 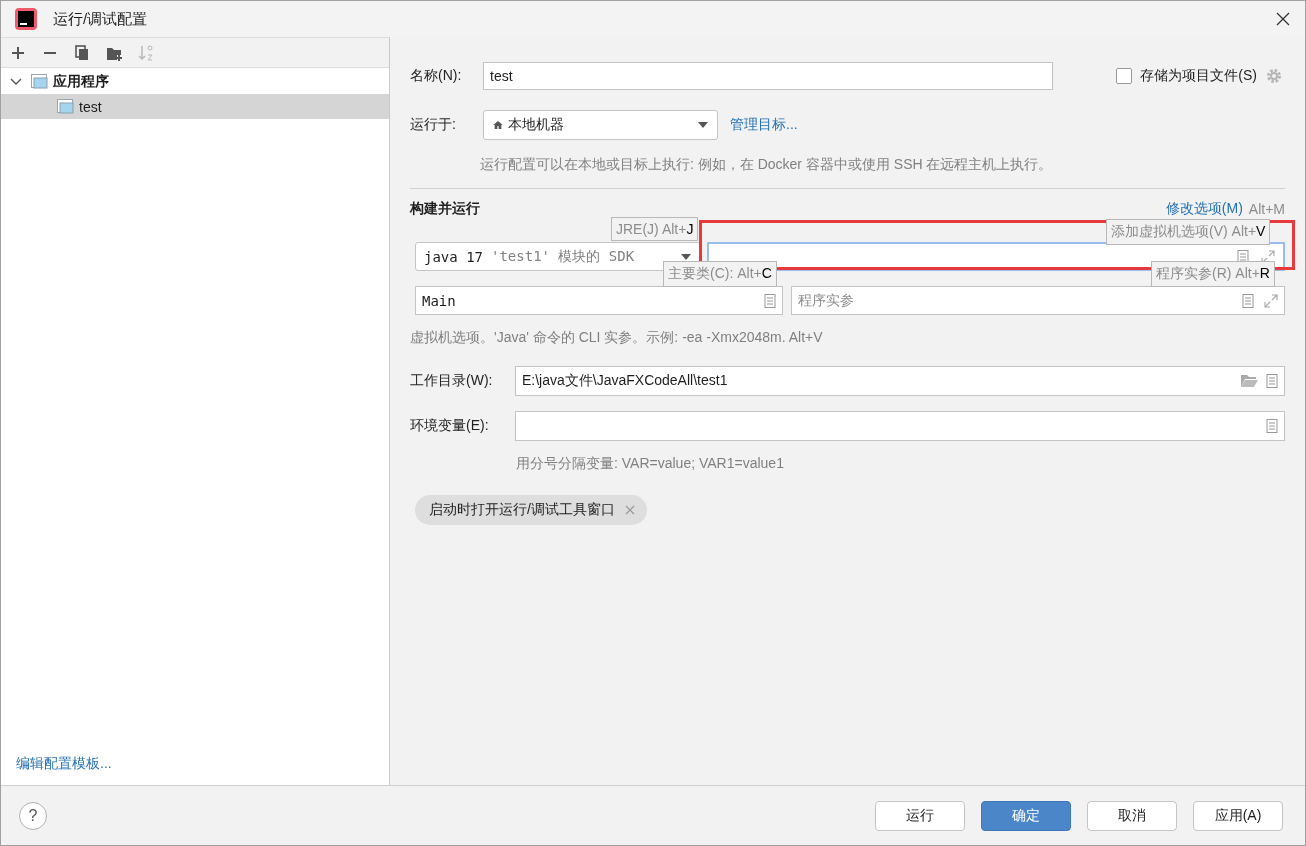 I want to click on tree-item: 应用程序, so click(x=195, y=81).